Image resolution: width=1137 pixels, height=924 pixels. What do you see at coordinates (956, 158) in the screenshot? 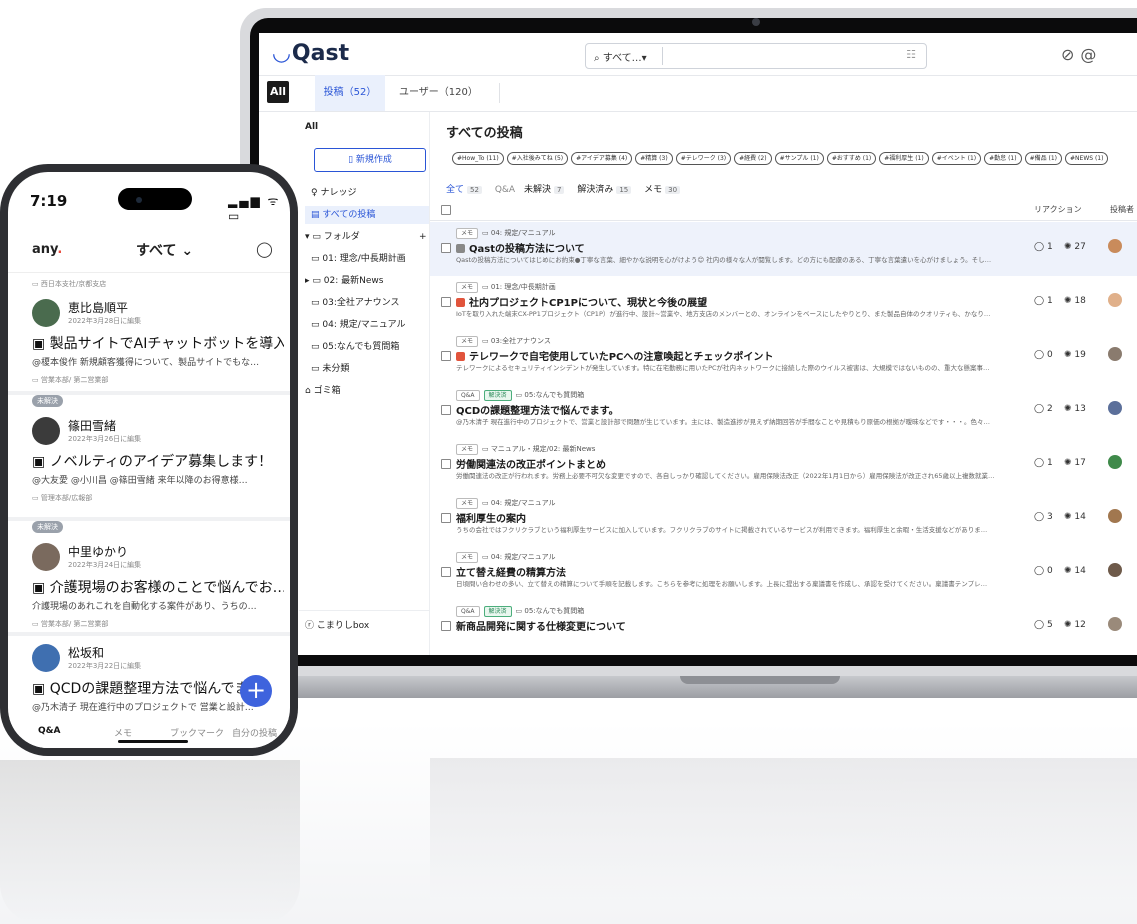
I see `tag-chip: #イベント (1)` at bounding box center [956, 158].